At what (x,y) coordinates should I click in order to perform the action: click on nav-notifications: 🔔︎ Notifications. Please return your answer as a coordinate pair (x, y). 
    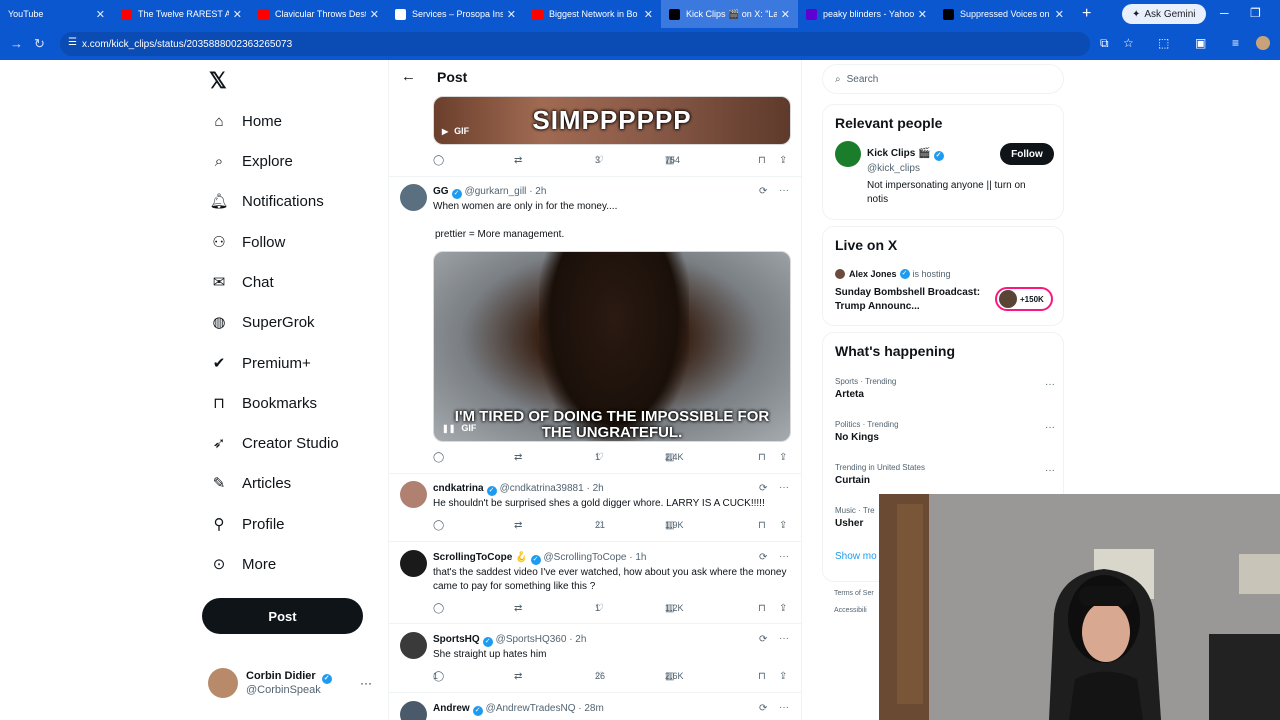
    Looking at the image, I should click on (265, 201).